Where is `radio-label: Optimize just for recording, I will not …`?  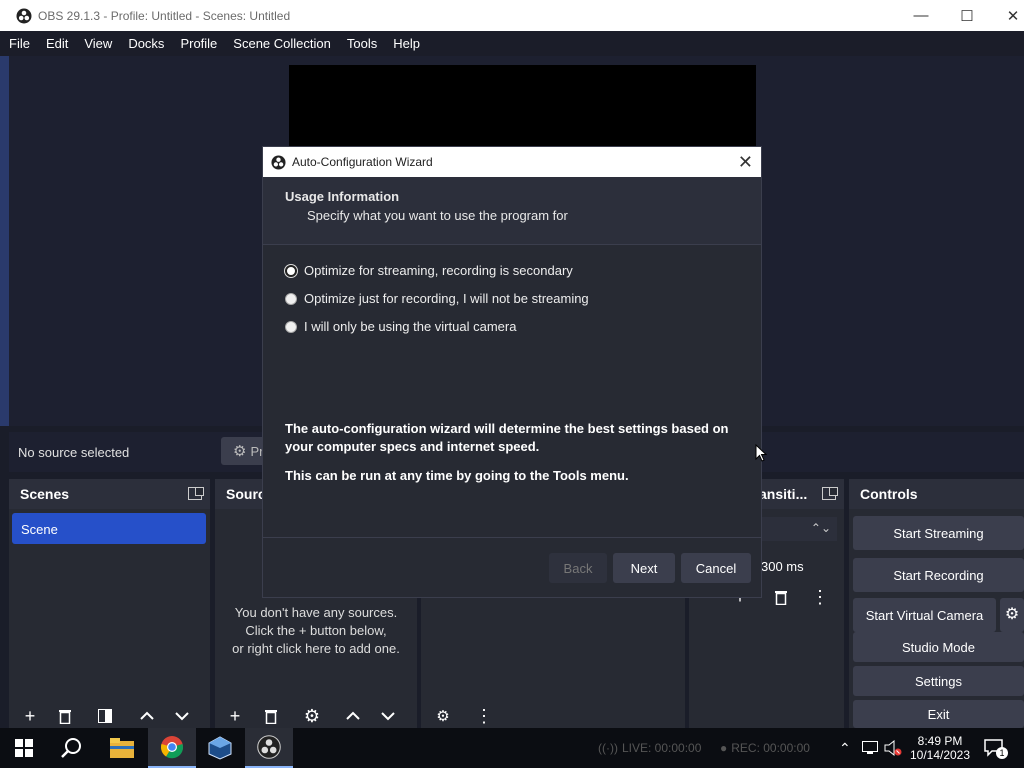
radio-label: Optimize just for recording, I will not … is located at coordinates (446, 298).